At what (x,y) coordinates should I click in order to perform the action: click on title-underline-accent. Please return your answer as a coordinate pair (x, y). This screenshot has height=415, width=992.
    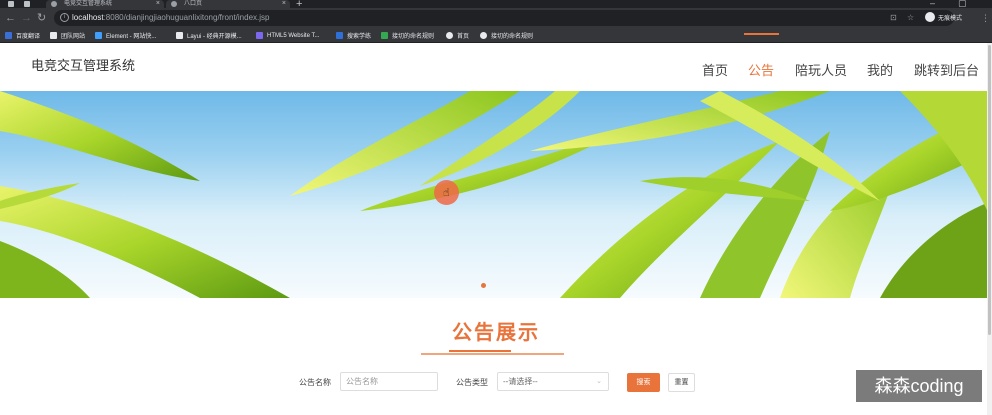
    Looking at the image, I should click on (480, 351).